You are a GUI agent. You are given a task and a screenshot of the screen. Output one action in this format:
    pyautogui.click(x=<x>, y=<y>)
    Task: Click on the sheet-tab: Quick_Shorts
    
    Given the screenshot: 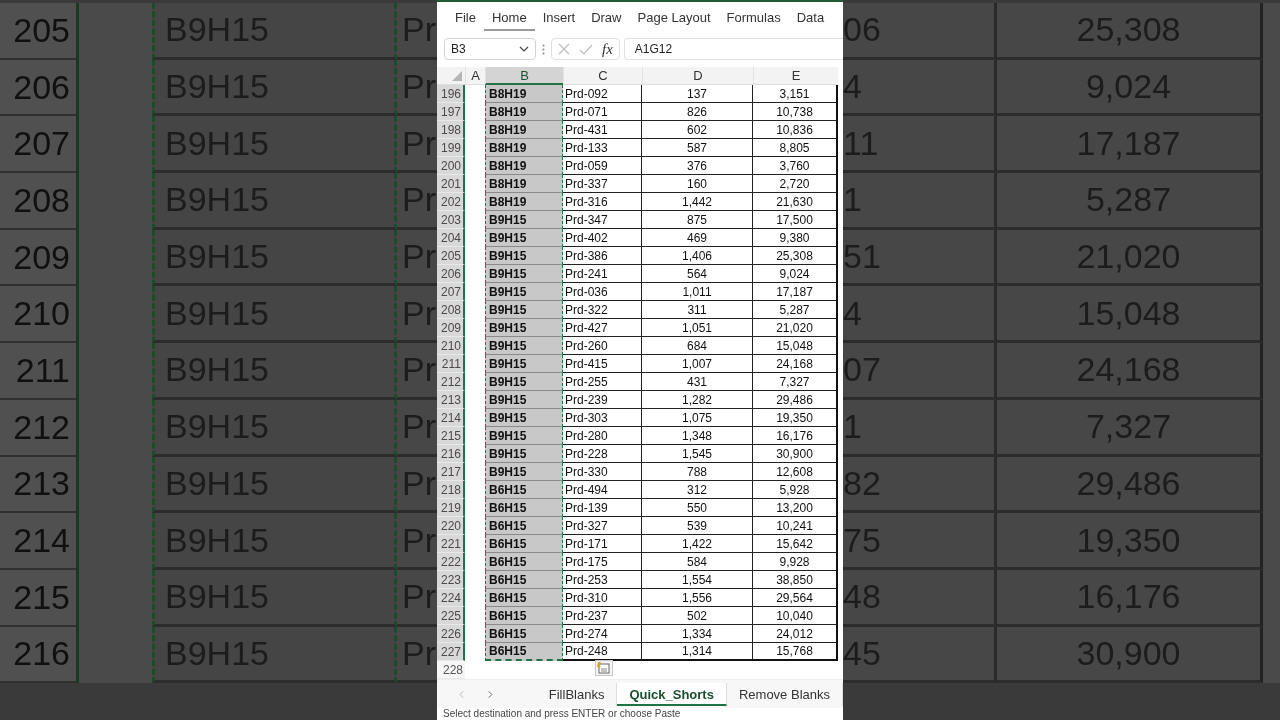 What is the action you would take?
    pyautogui.click(x=672, y=694)
    